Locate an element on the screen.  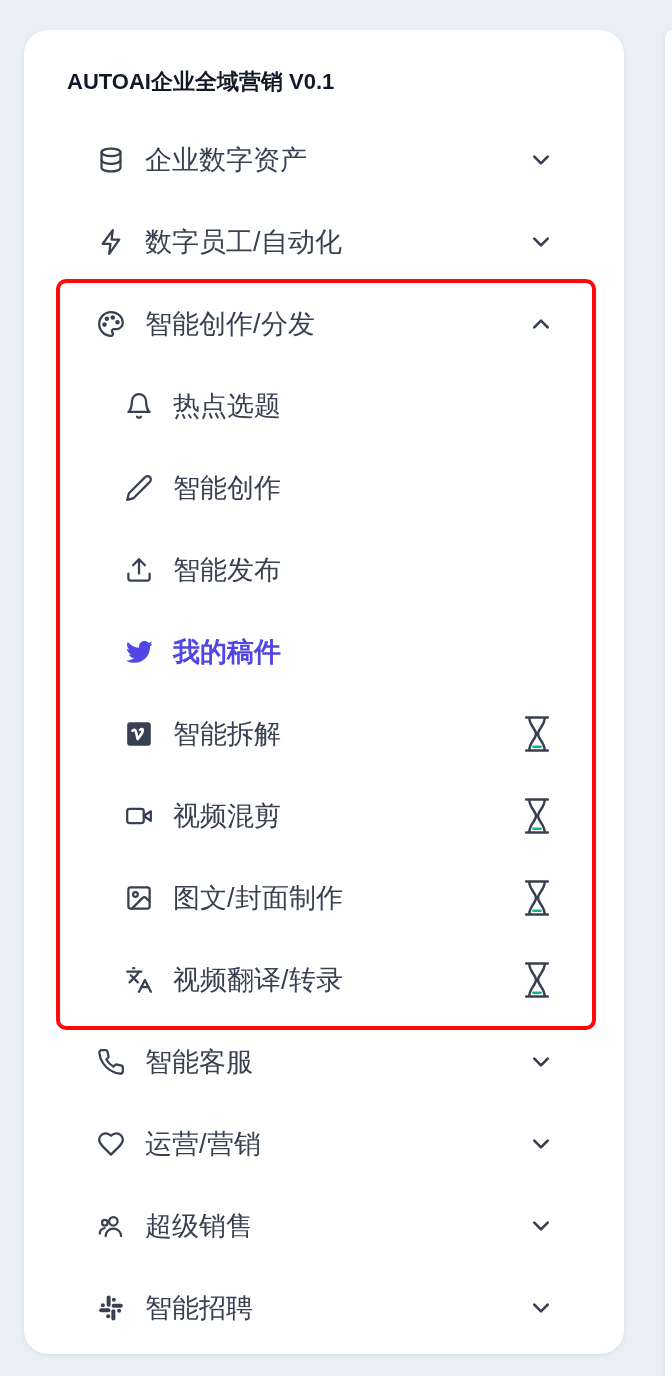
submenu-item: 智能拆解 is located at coordinates (326, 734).